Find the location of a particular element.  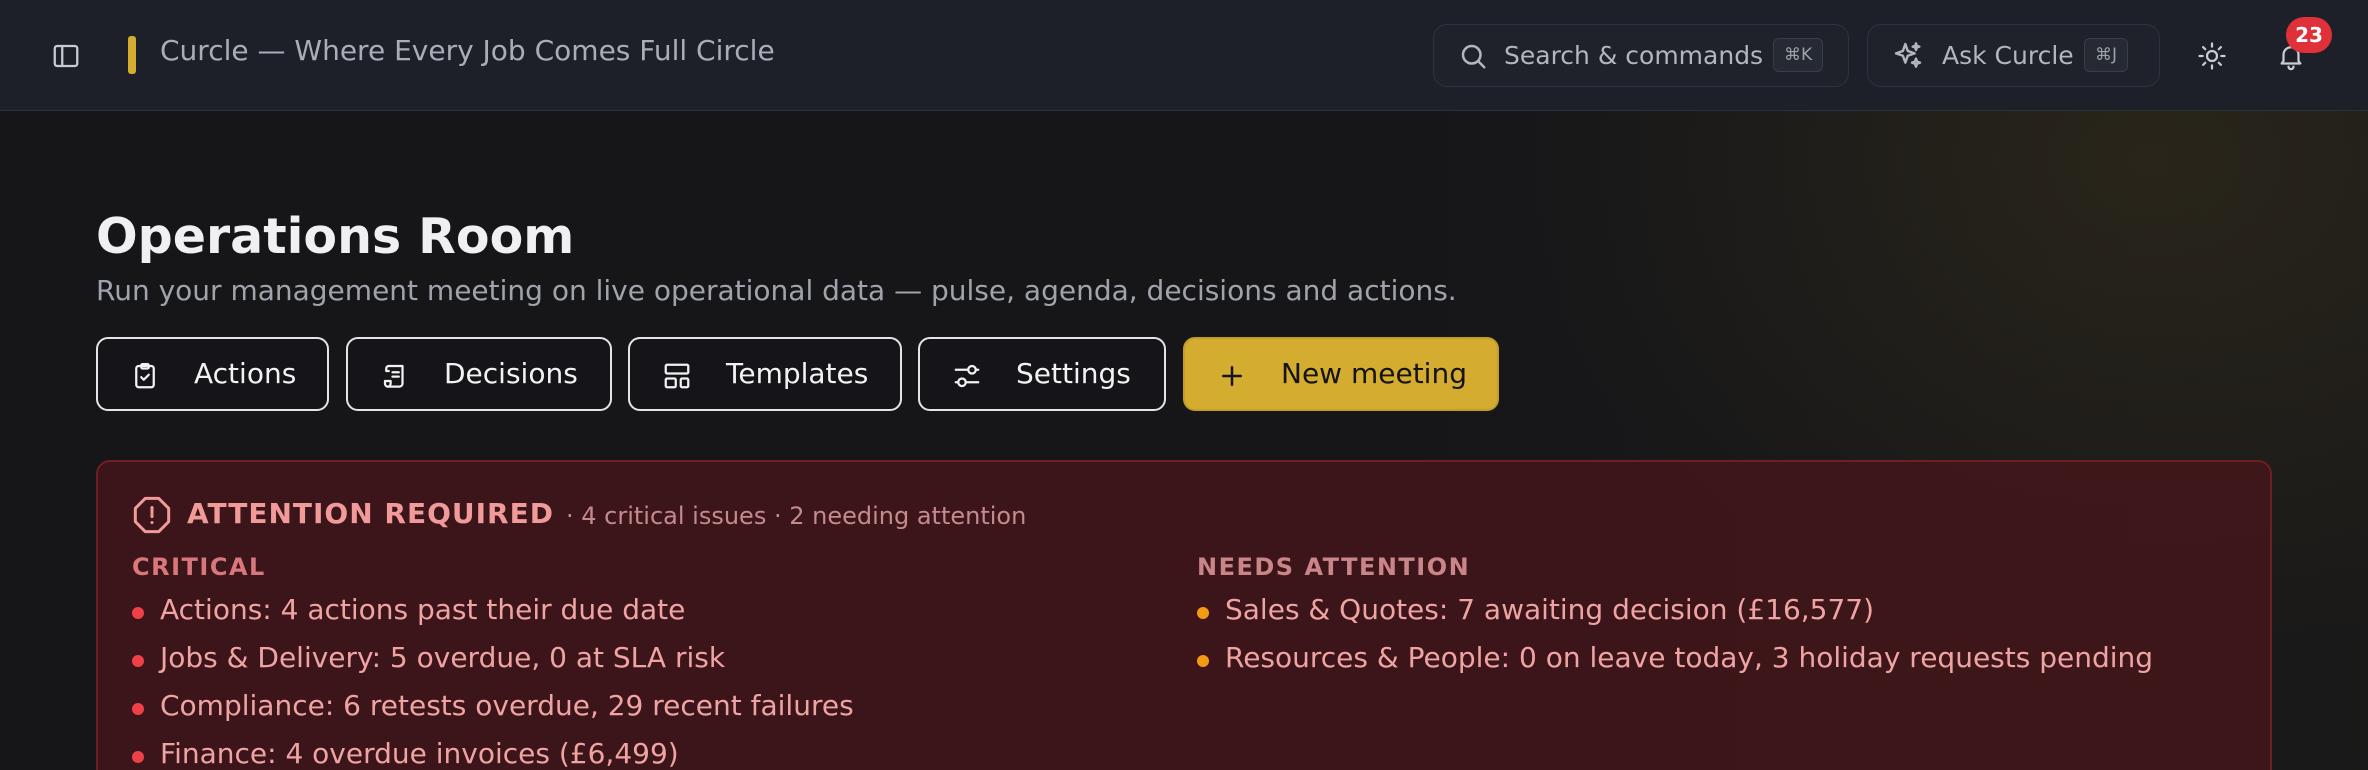

layout-template-icon is located at coordinates (677, 376).